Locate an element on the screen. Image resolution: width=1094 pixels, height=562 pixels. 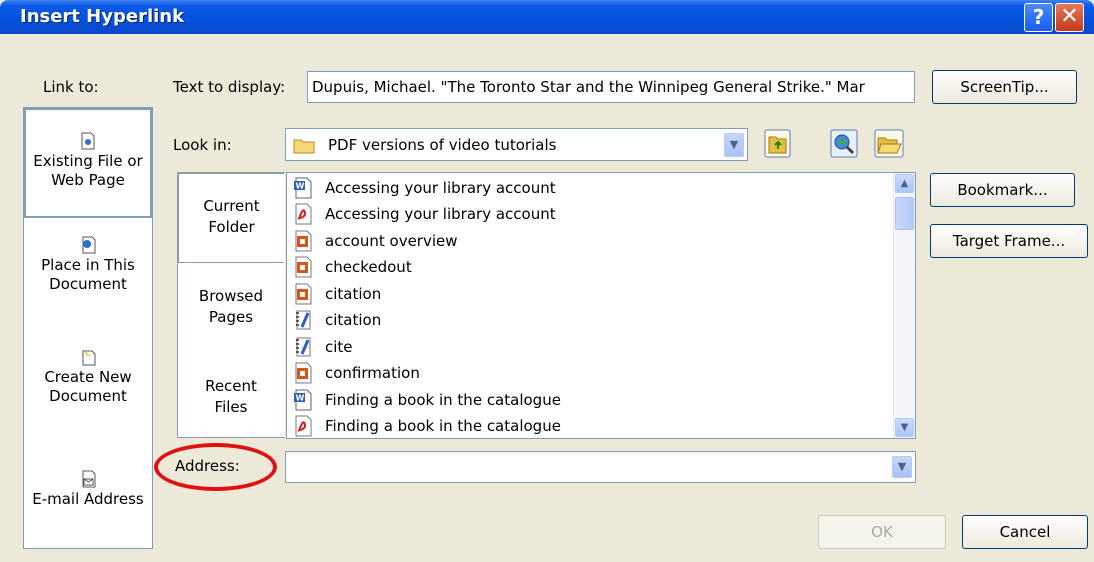
file-list-item: Finding a book in the catalogue is located at coordinates (427, 426).